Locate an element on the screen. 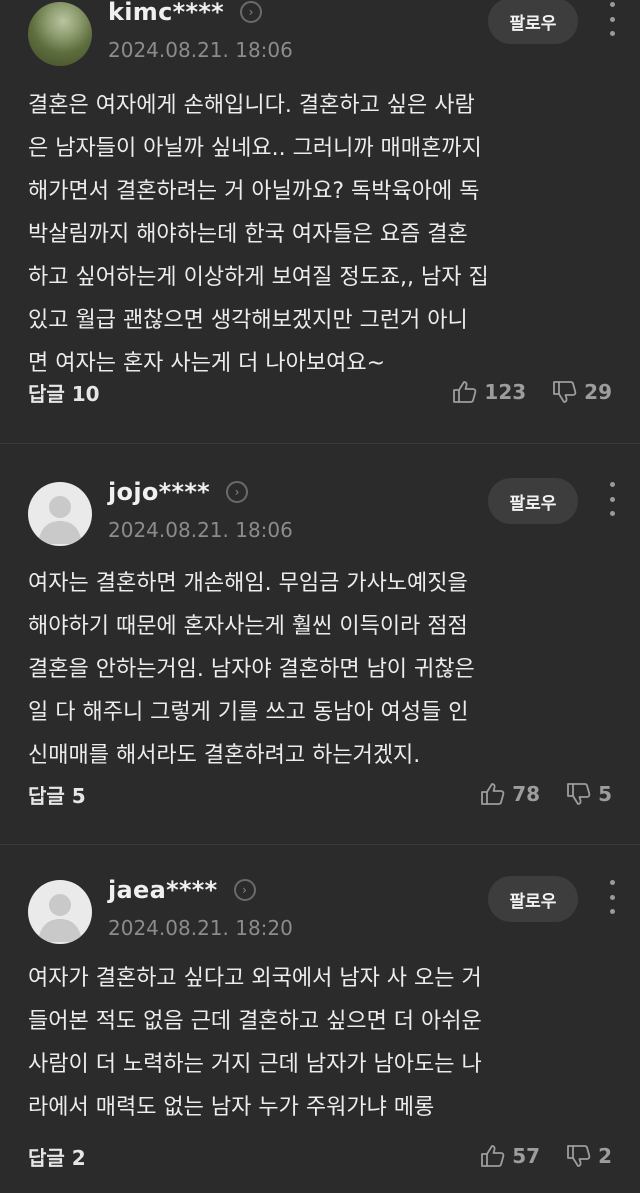  comment-footer: 답글 5 78 5 is located at coordinates (320, 794).